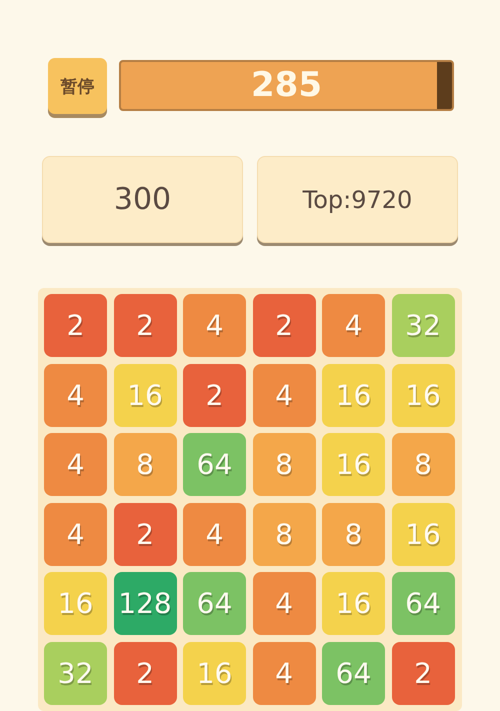 This screenshot has width=500, height=711. I want to click on score-text: 300, so click(143, 199).